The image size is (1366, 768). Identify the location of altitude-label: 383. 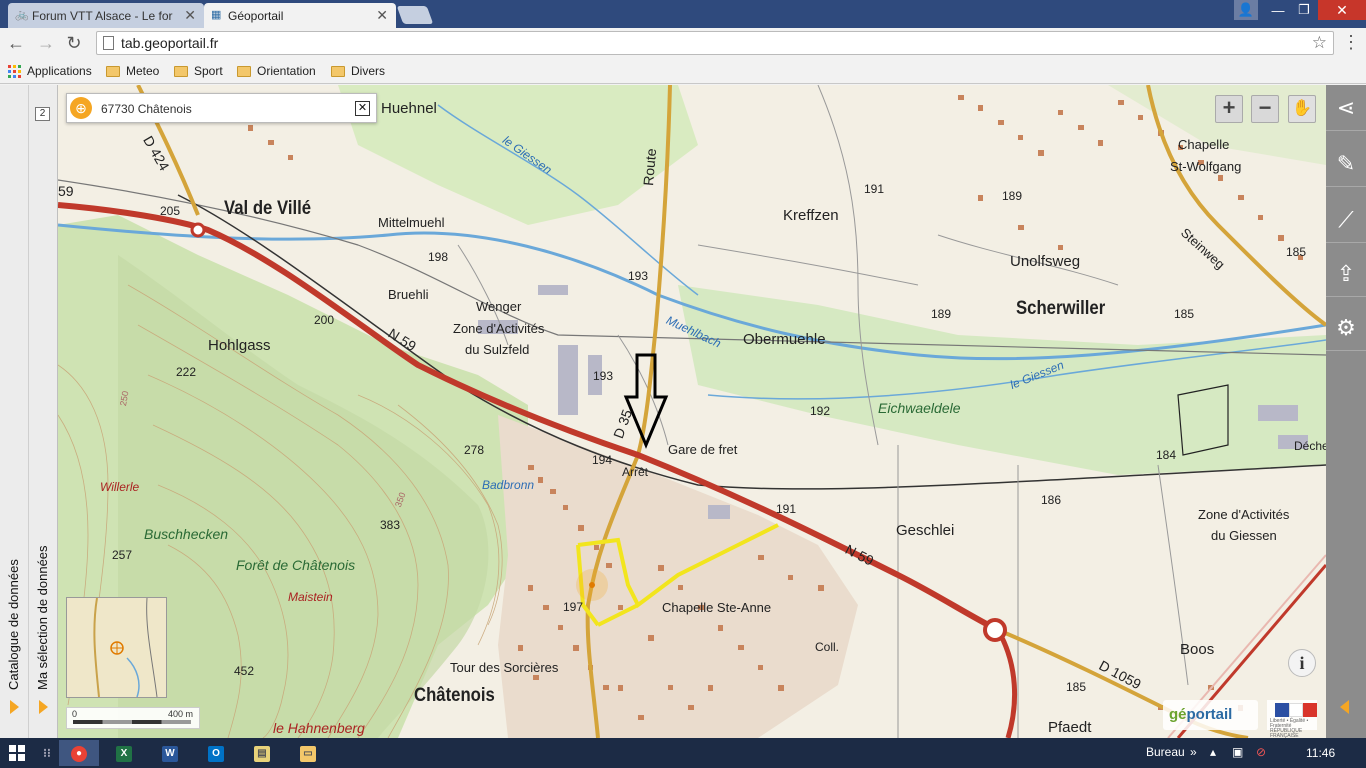
(390, 525).